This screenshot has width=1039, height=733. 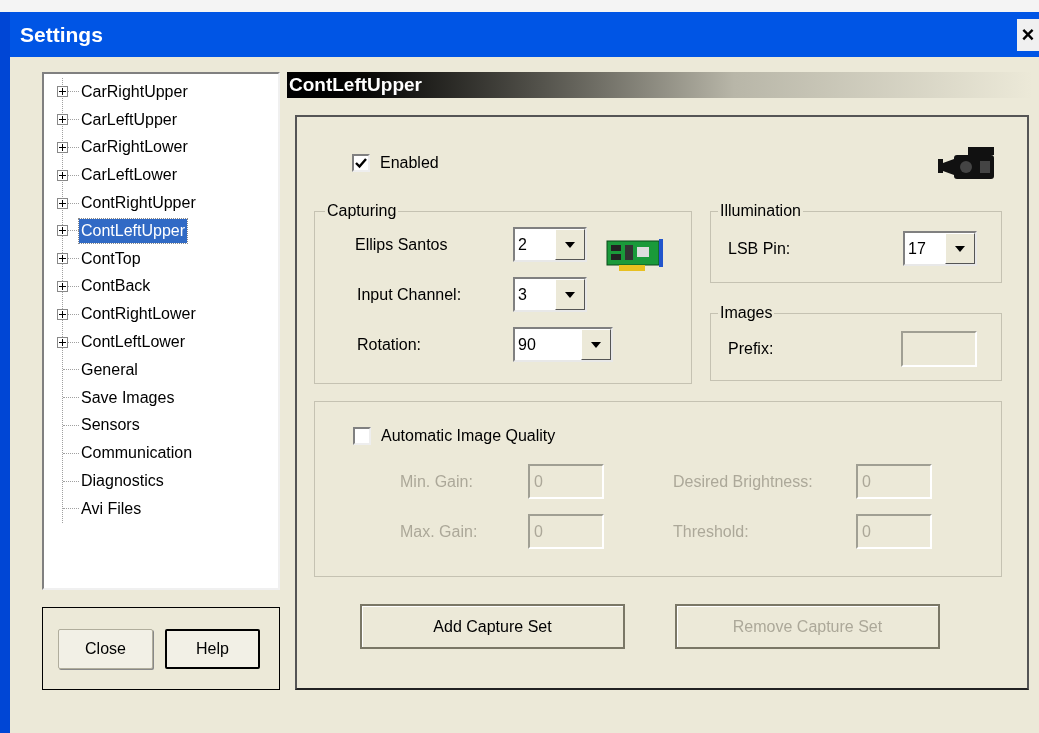 What do you see at coordinates (711, 531) in the screenshot?
I see `field-label: Threshold:` at bounding box center [711, 531].